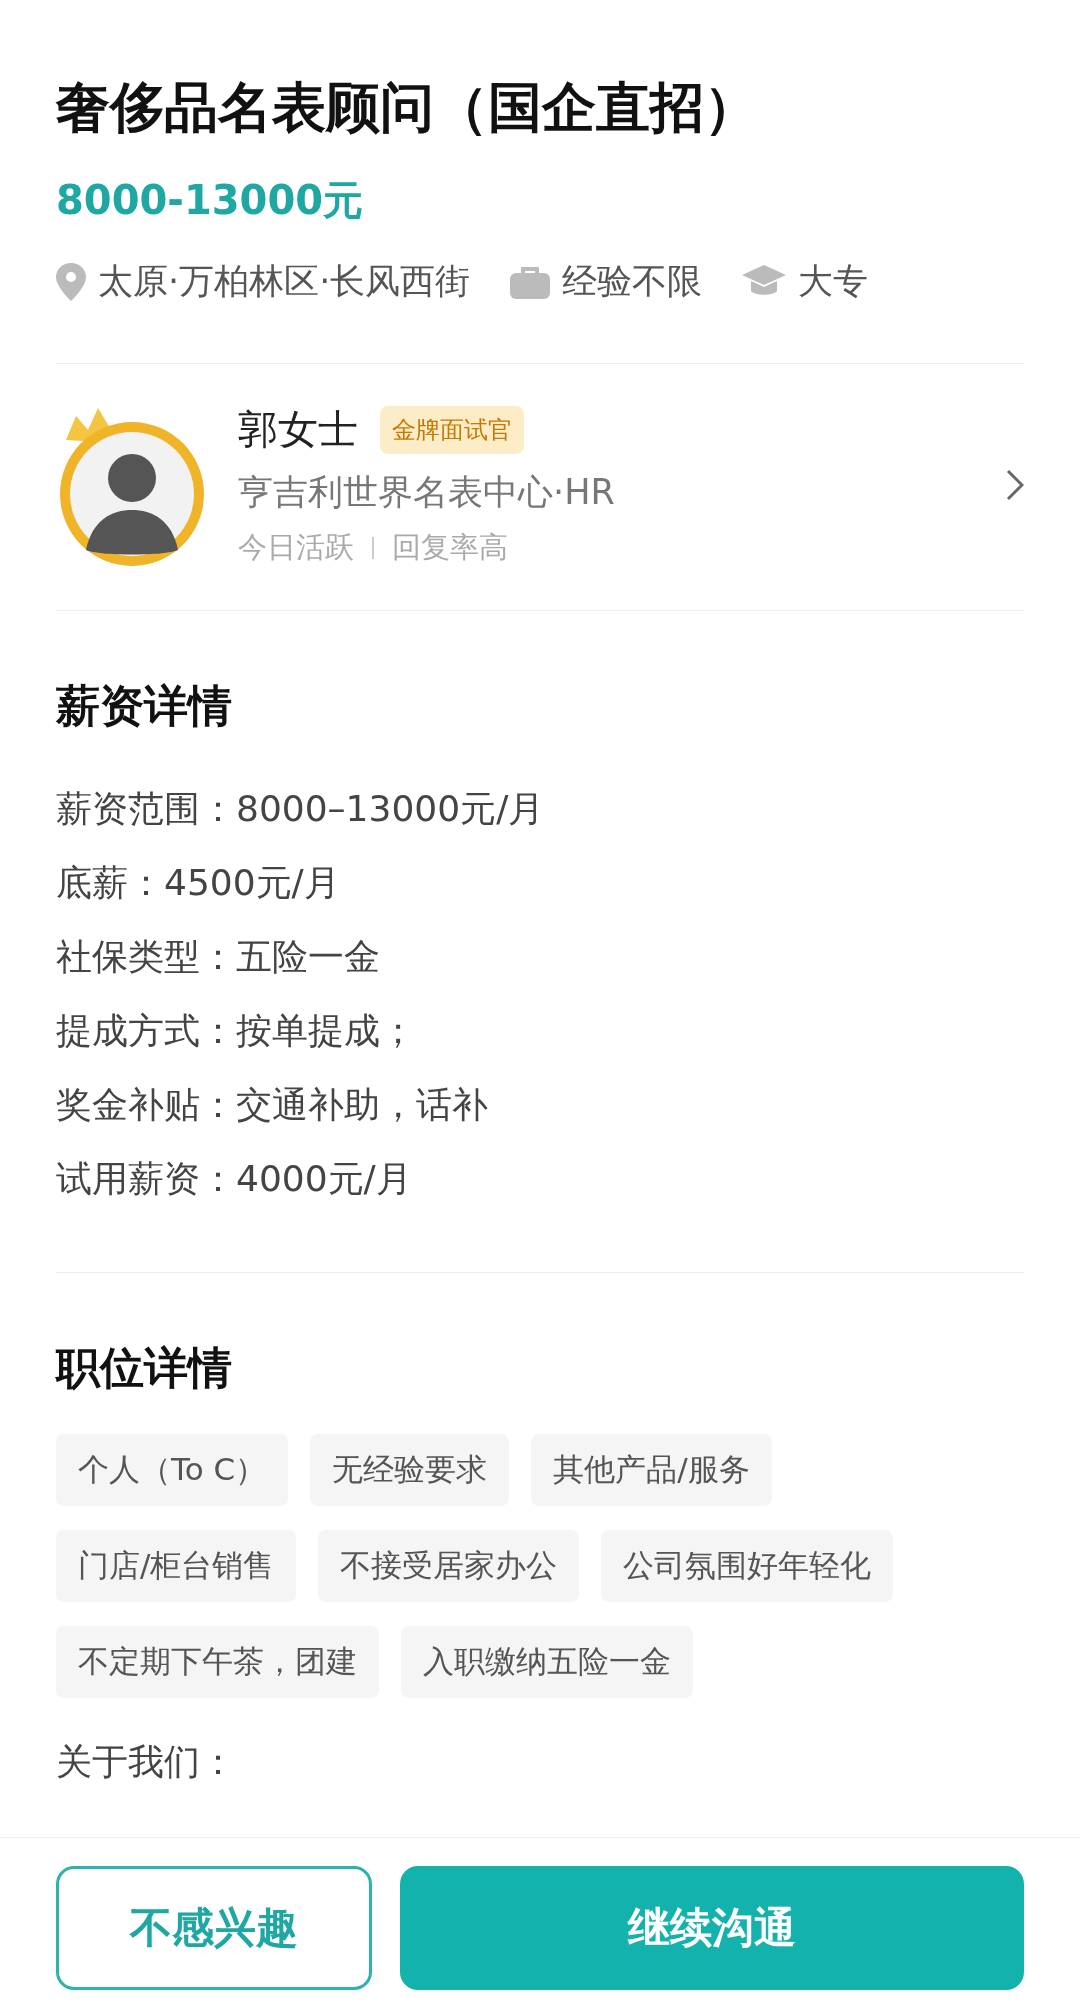  I want to click on job-tag: 不定期下午茶，团建, so click(217, 1662).